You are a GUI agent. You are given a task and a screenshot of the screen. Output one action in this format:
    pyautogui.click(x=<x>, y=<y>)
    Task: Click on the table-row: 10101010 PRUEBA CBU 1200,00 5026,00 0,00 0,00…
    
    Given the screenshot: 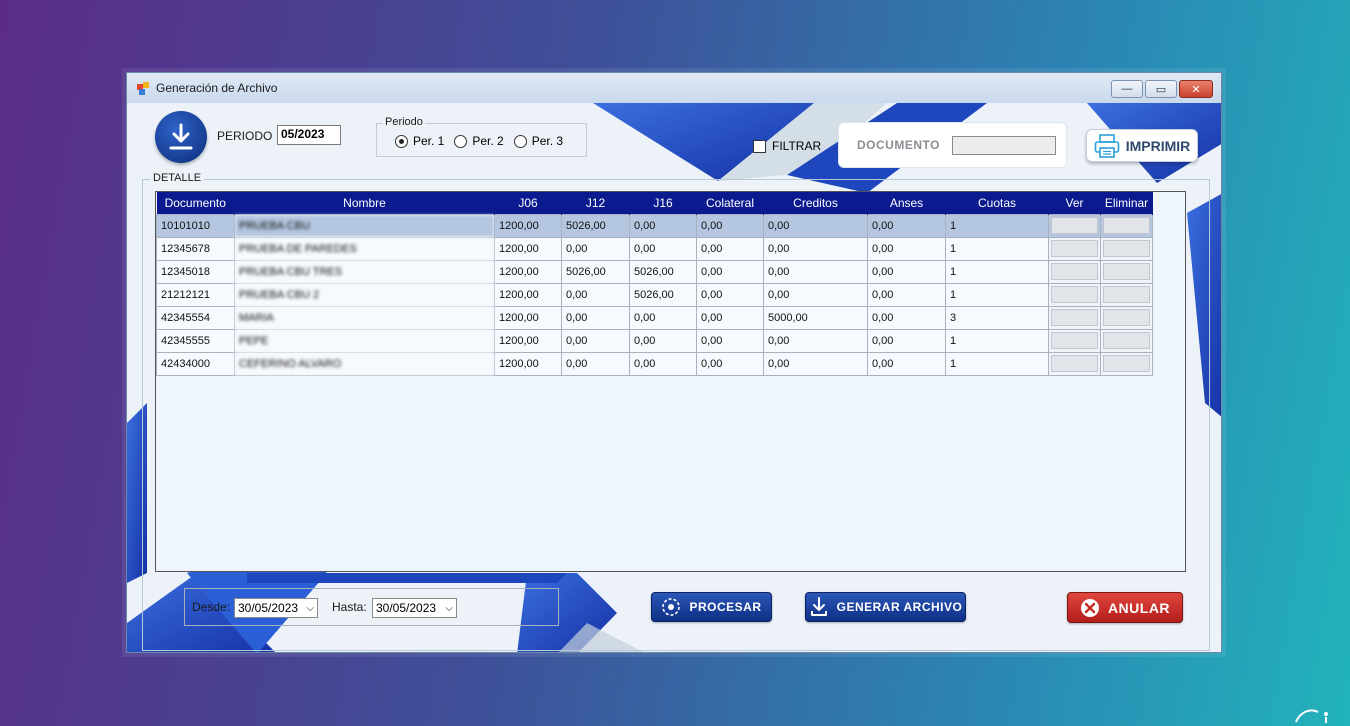 What is the action you would take?
    pyautogui.click(x=654, y=225)
    